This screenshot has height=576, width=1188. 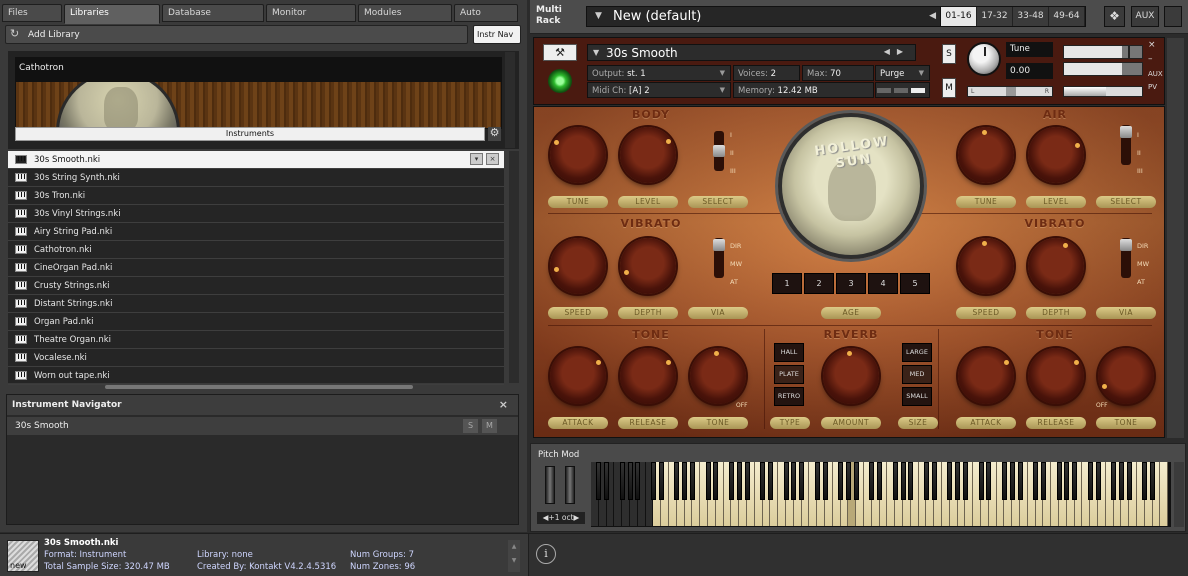 I want to click on pv-small-label: PV, so click(x=1152, y=87).